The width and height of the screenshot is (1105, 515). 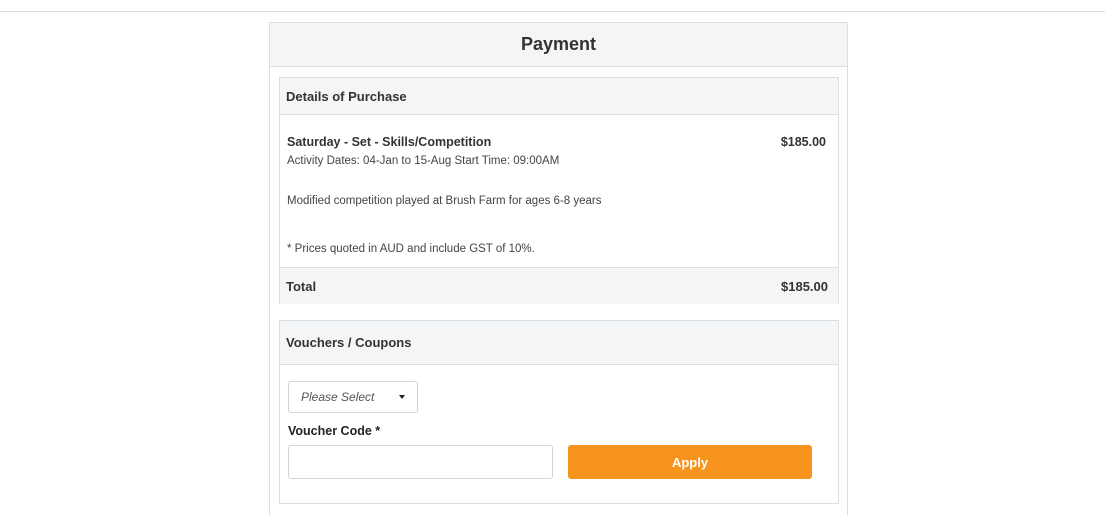 What do you see at coordinates (420, 462) in the screenshot?
I see `voucher-code-input` at bounding box center [420, 462].